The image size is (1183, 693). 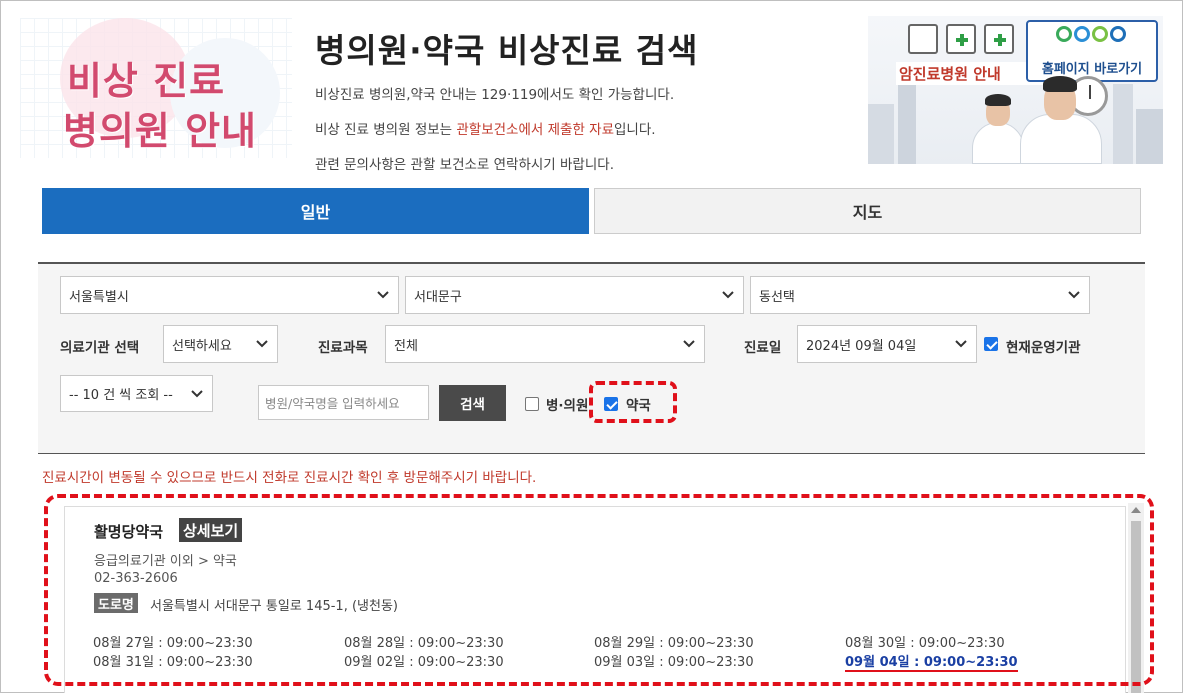 What do you see at coordinates (229, 295) in the screenshot?
I see `city-select: 서울특별시` at bounding box center [229, 295].